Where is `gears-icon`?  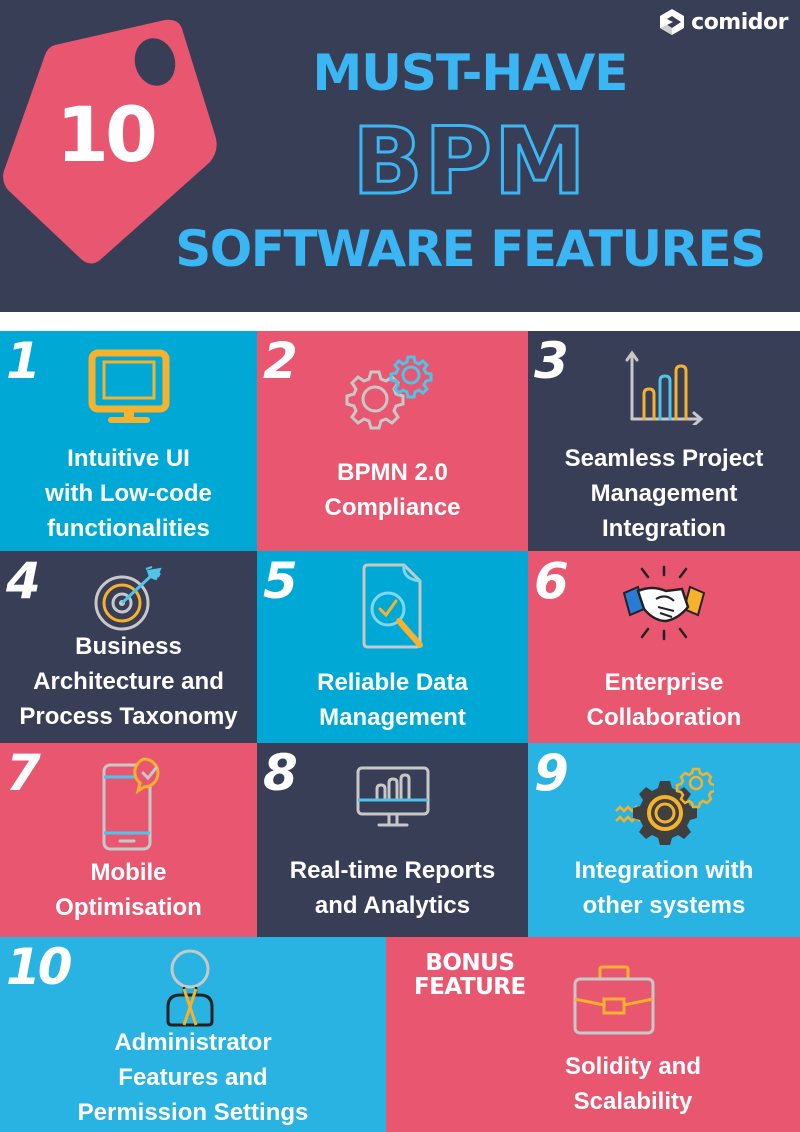
gears-icon is located at coordinates (388, 392).